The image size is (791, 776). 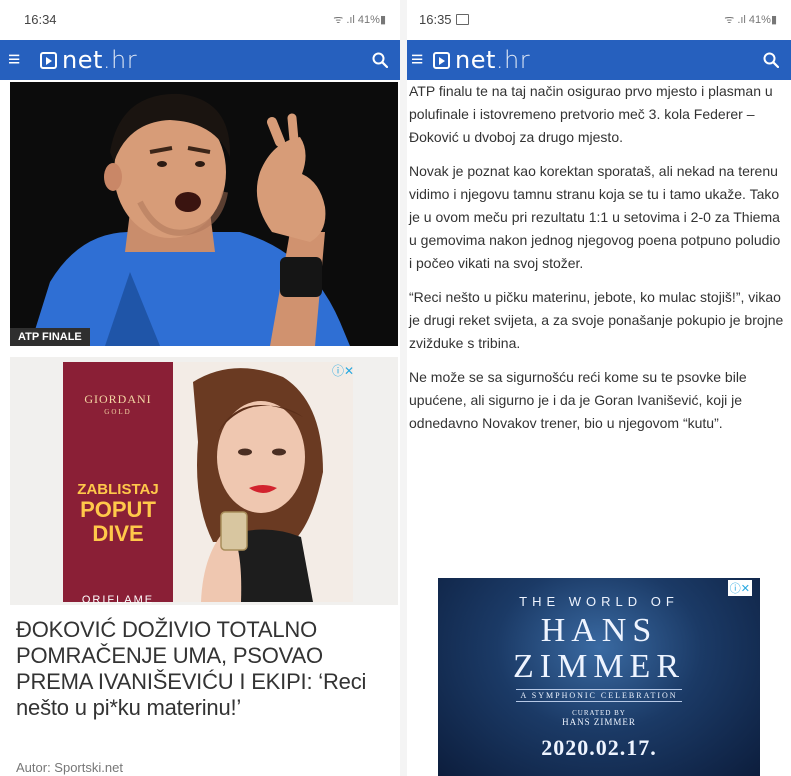 I want to click on category-tag: ATP FINALE, so click(x=50, y=337).